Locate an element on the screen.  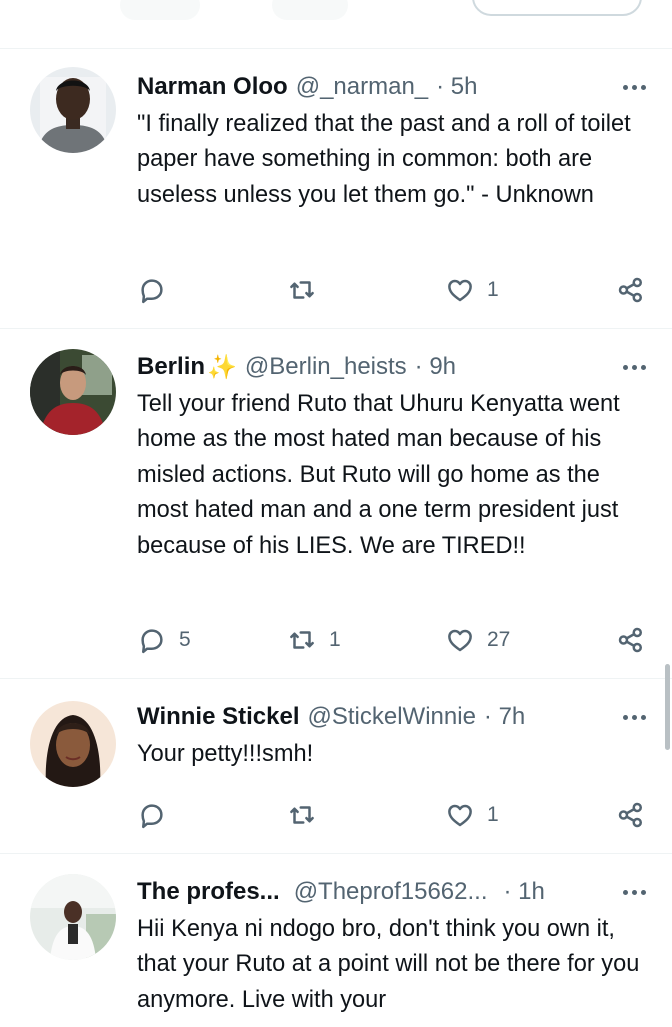
retweet-count: 1 is located at coordinates (335, 639).